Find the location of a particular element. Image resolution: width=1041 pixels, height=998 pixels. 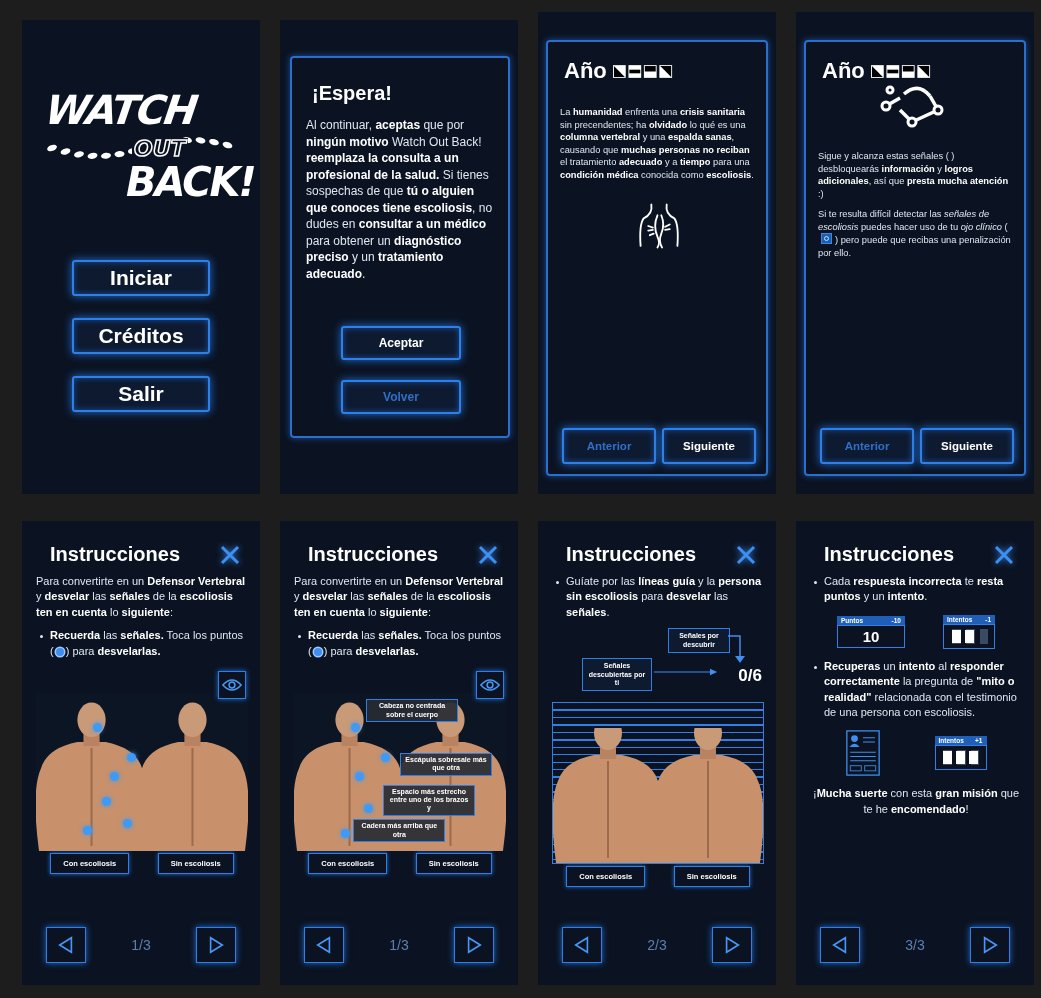

points-value: 10 is located at coordinates (871, 636).